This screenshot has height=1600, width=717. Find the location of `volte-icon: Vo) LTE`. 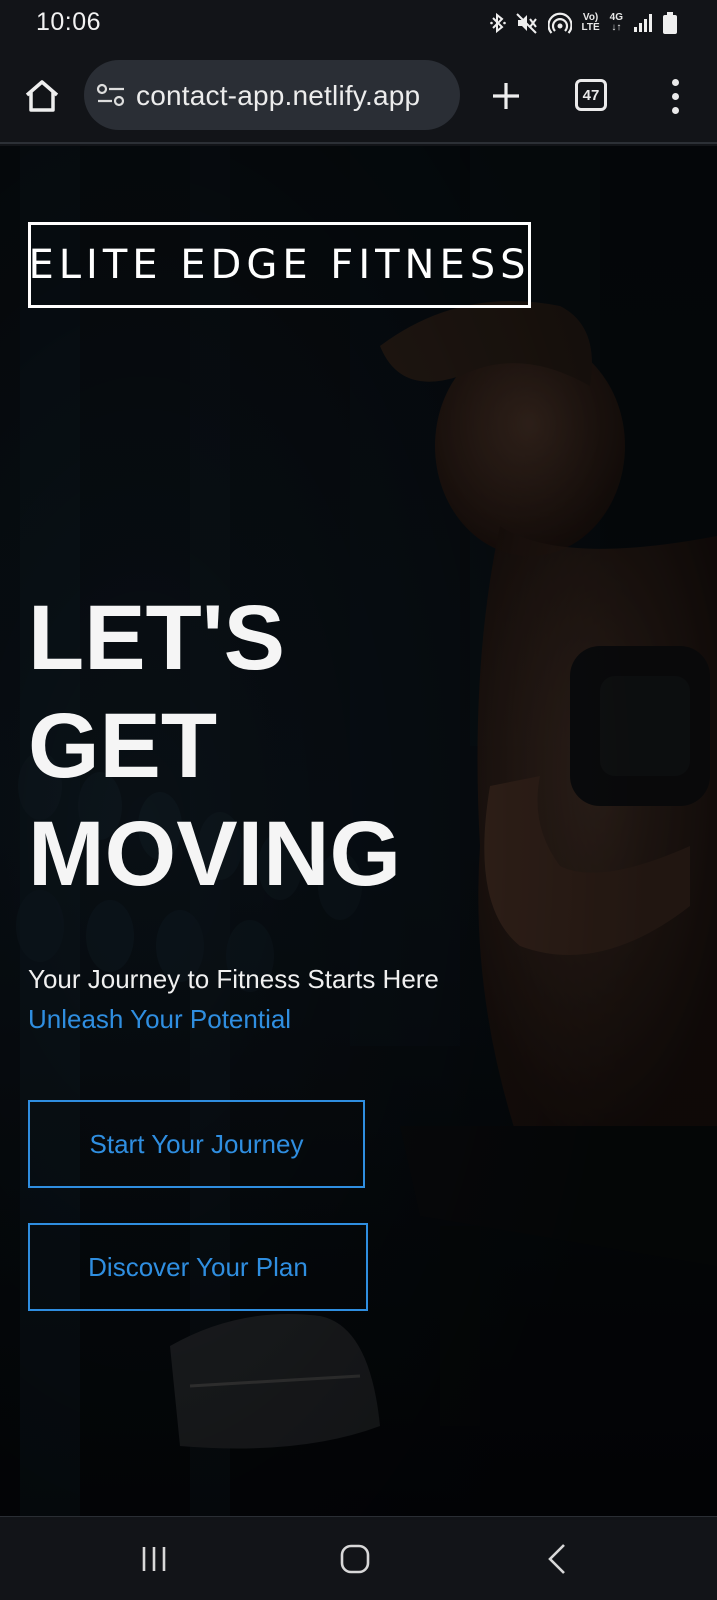

volte-icon: Vo) LTE is located at coordinates (591, 23).